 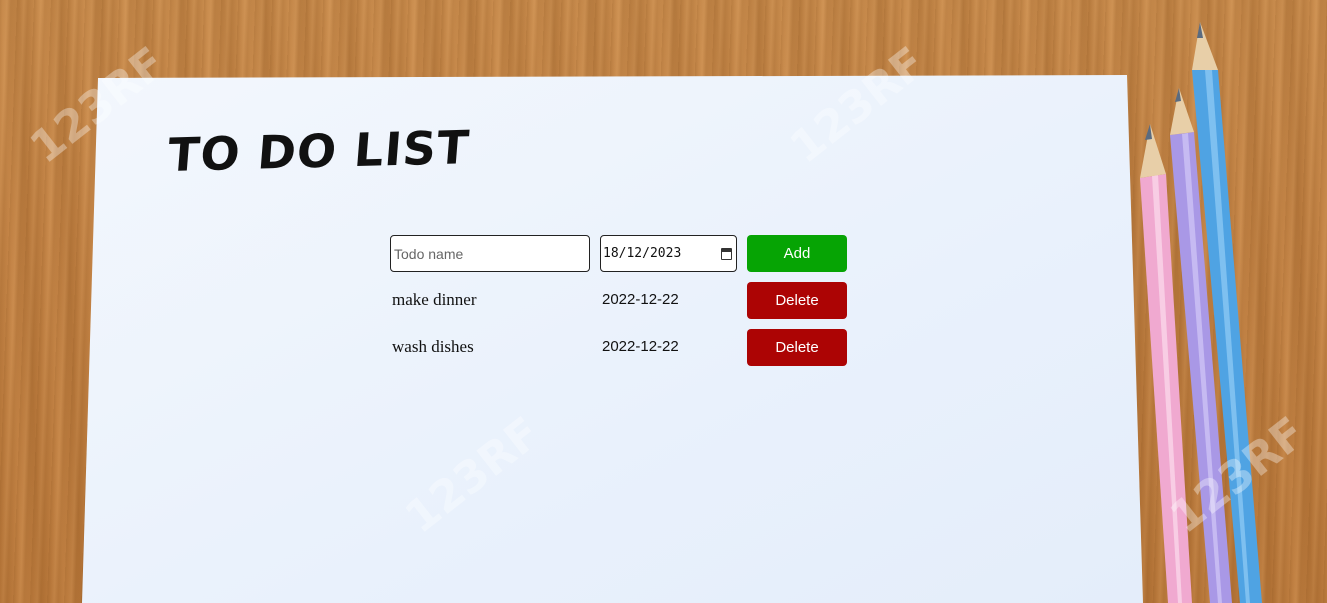 I want to click on todo-item-name: make dinner, so click(x=434, y=299).